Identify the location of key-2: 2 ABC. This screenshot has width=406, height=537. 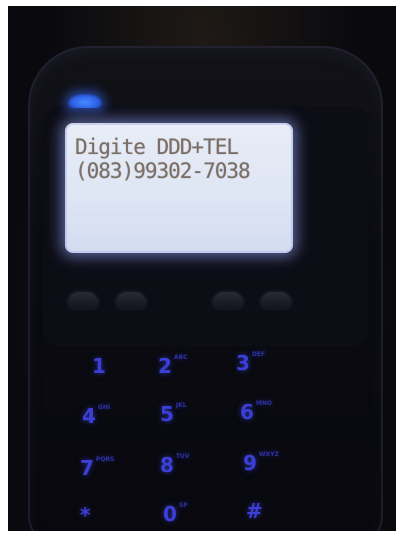
(173, 366).